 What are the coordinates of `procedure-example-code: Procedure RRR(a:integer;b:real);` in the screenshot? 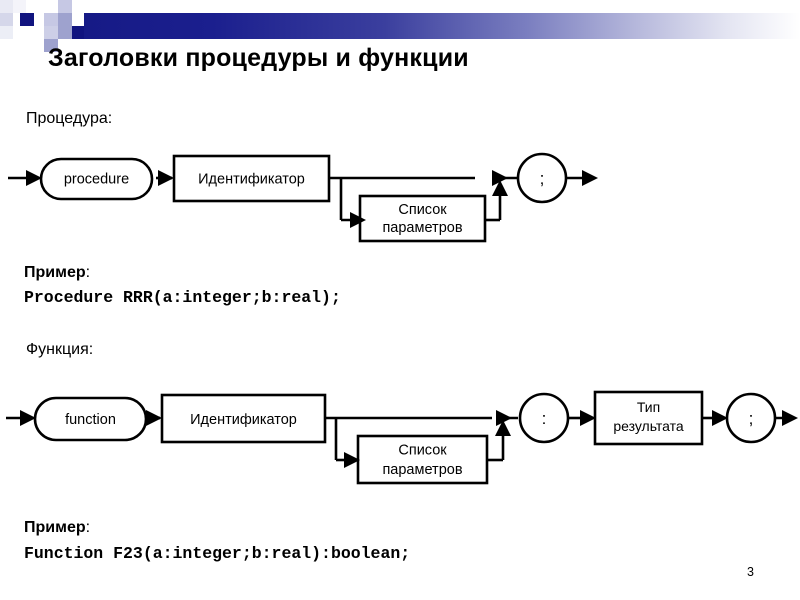 It's located at (182, 297).